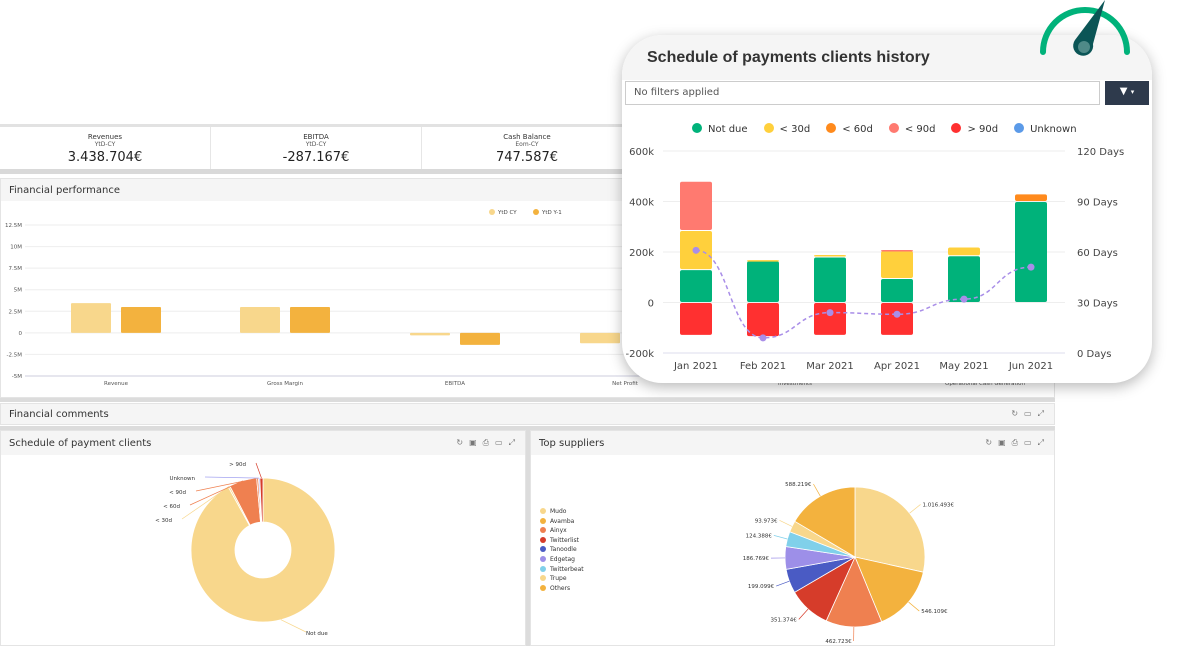 This screenshot has width=1177, height=646. I want to click on y-tick-label: -200k, so click(640, 354).